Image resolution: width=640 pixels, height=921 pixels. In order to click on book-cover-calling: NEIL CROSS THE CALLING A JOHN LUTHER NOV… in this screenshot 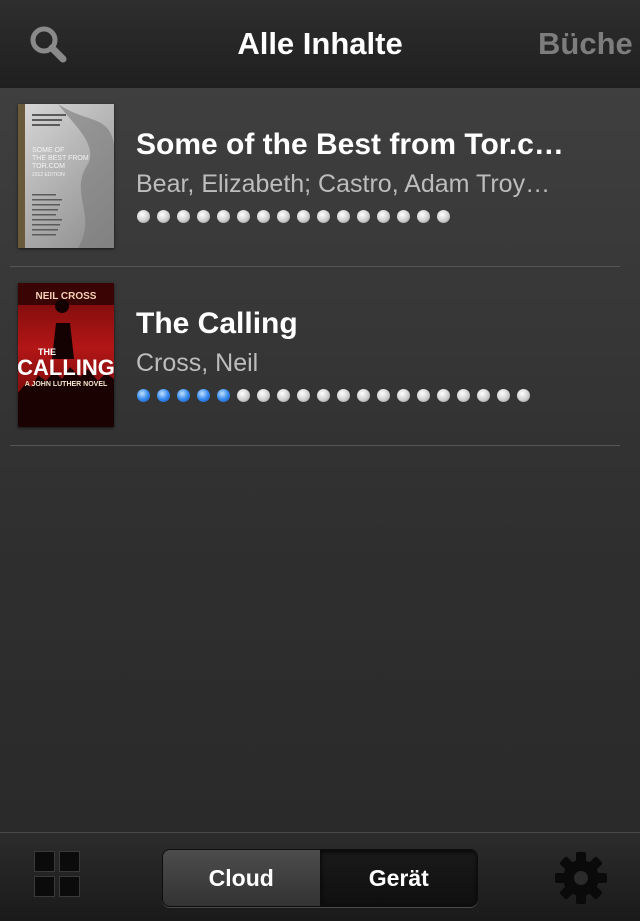, I will do `click(66, 355)`.